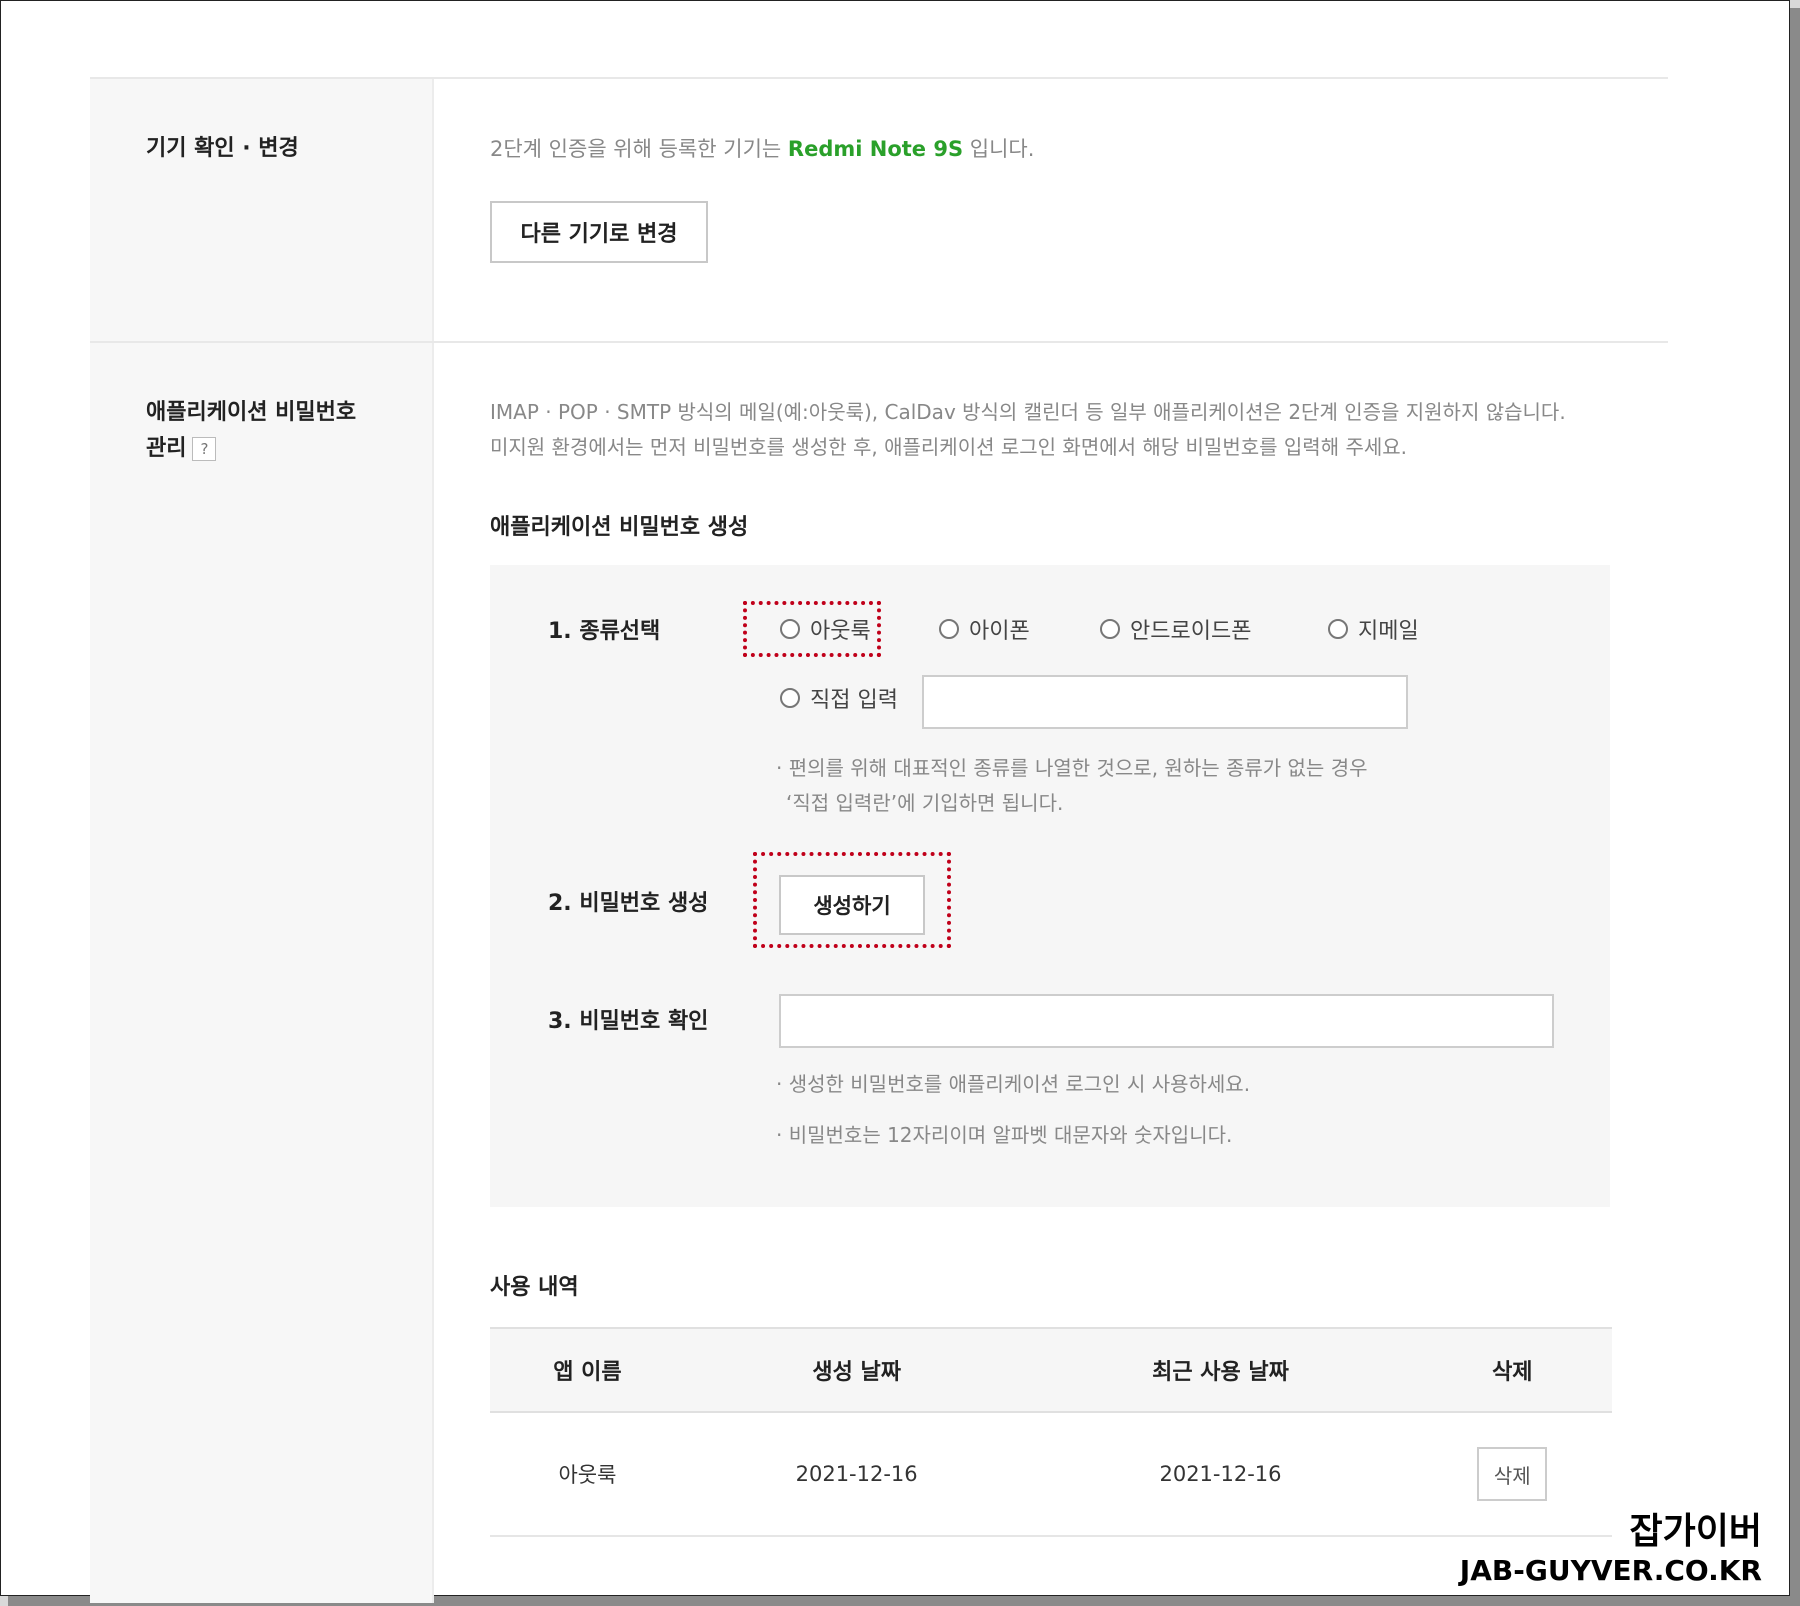  What do you see at coordinates (1611, 1549) in the screenshot?
I see `site-watermark: 잡가이버 JAB-GUYVER.CO.KR` at bounding box center [1611, 1549].